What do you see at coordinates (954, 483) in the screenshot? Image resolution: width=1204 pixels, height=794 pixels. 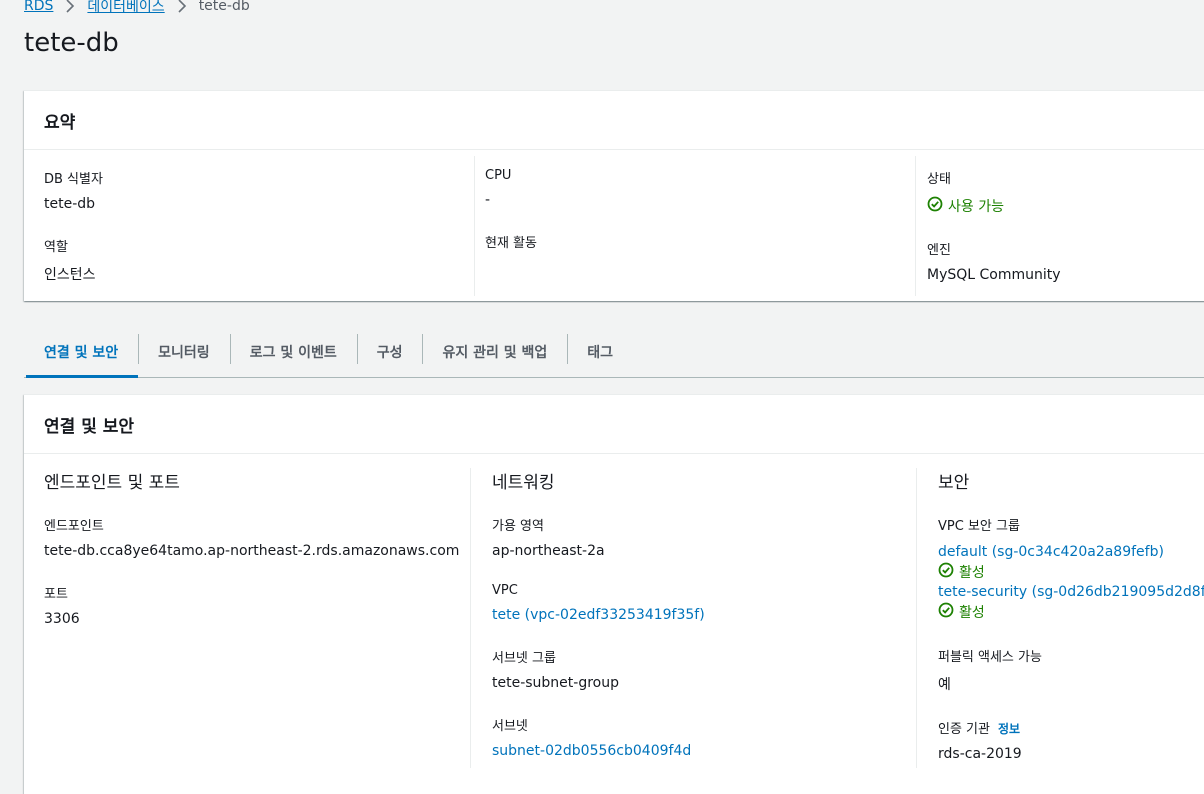 I see `security-section-title: 보안` at bounding box center [954, 483].